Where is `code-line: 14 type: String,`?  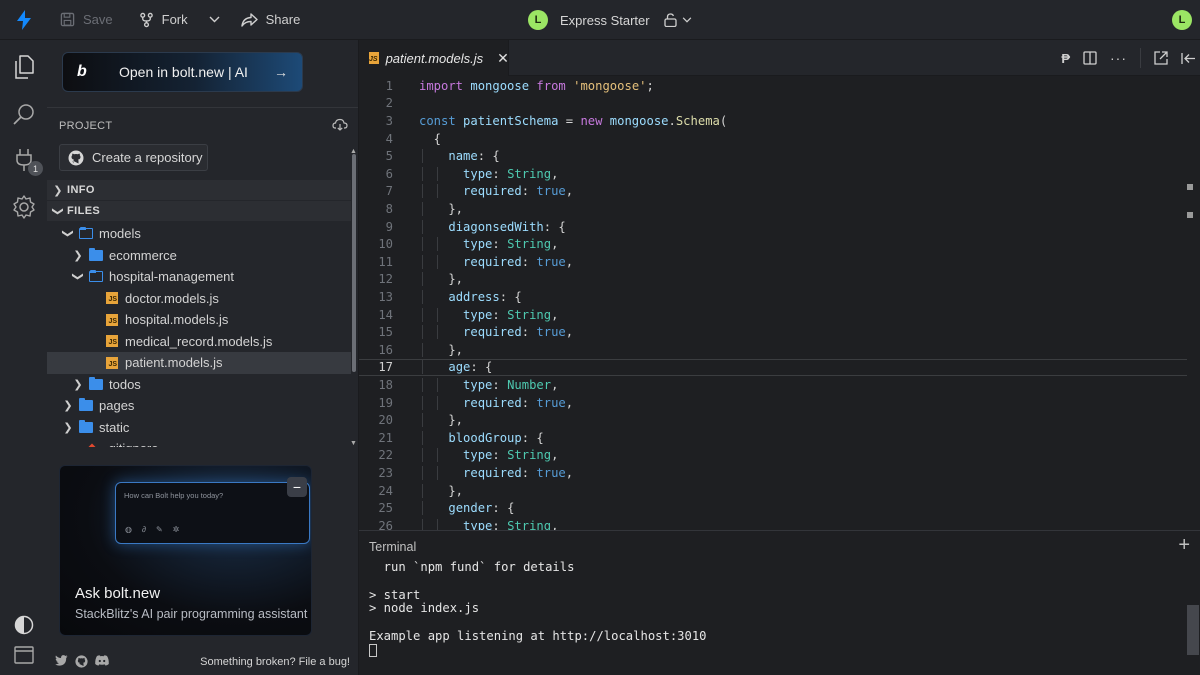 code-line: 14 type: String, is located at coordinates (773, 315).